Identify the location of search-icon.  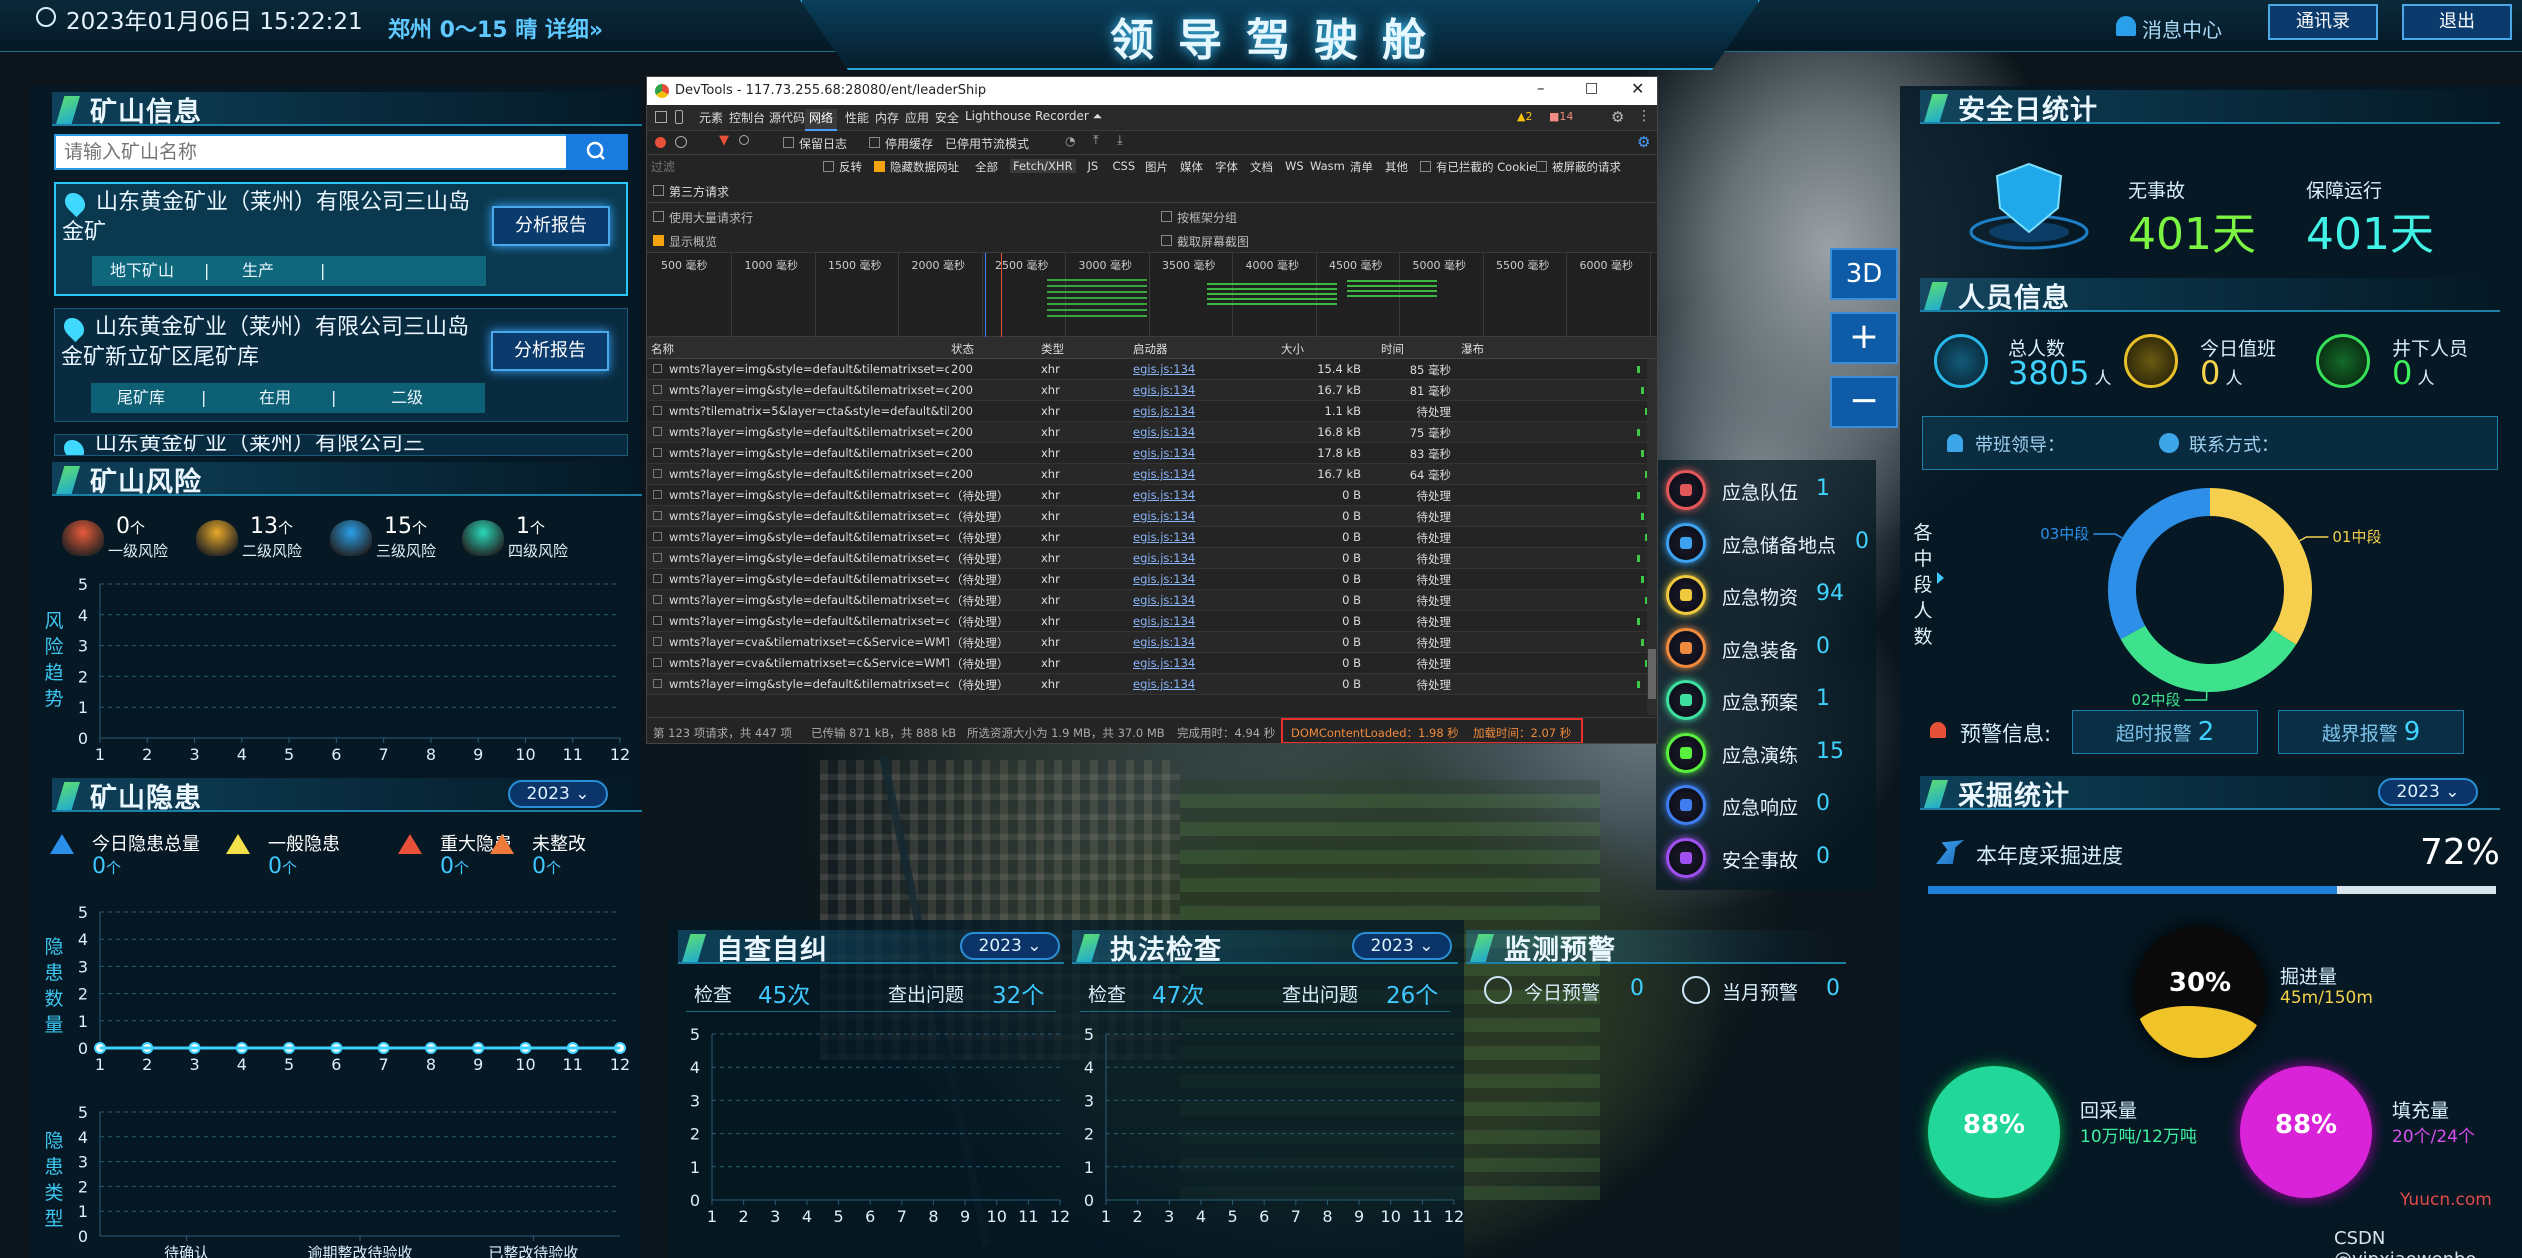
(744, 140).